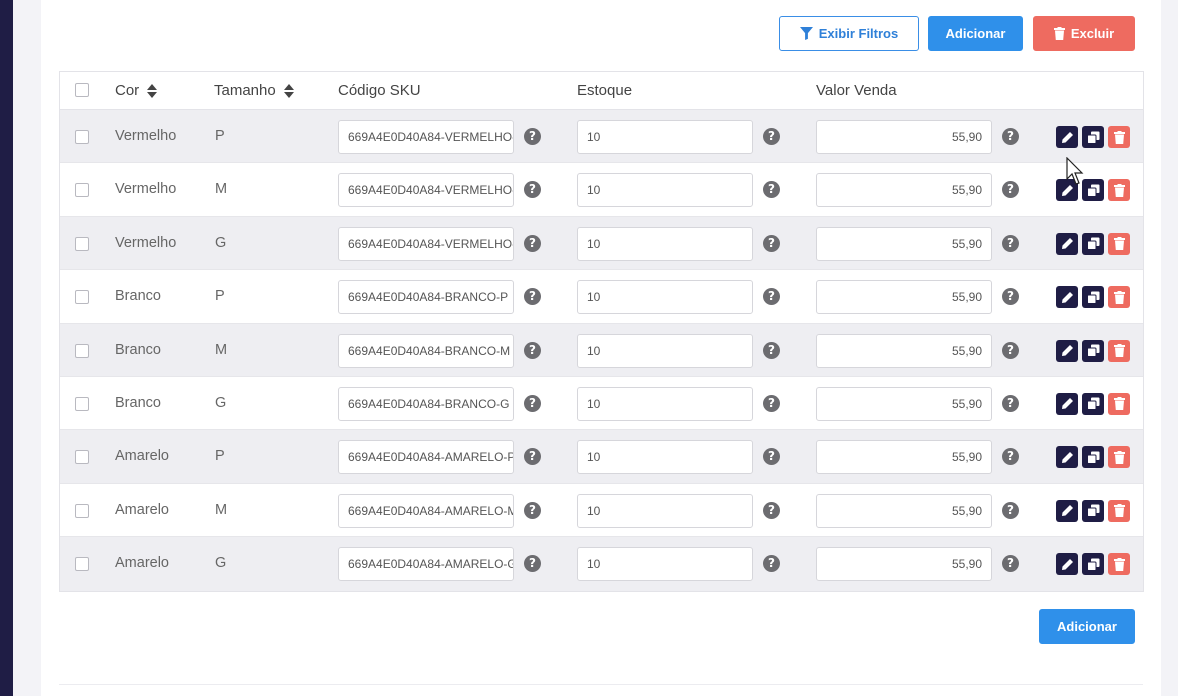 The height and width of the screenshot is (696, 1178). What do you see at coordinates (426, 350) in the screenshot?
I see `sku-input: 669A4E0D40A84-BRANCO-M` at bounding box center [426, 350].